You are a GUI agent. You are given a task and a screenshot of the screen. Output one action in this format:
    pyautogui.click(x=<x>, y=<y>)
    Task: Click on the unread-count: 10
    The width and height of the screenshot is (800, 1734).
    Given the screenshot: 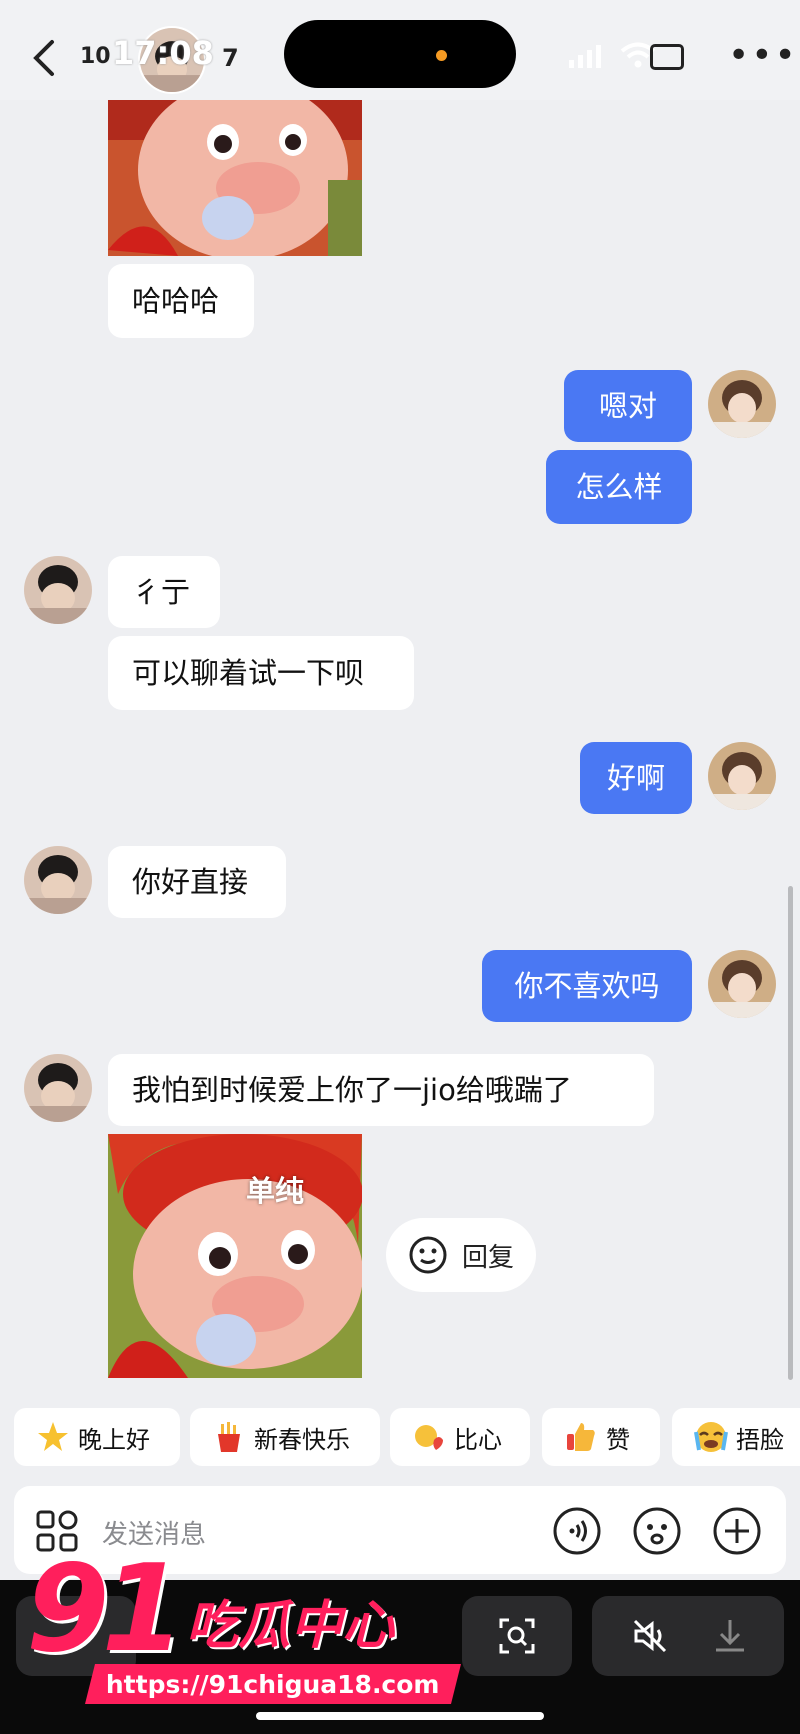 What is the action you would take?
    pyautogui.click(x=95, y=56)
    